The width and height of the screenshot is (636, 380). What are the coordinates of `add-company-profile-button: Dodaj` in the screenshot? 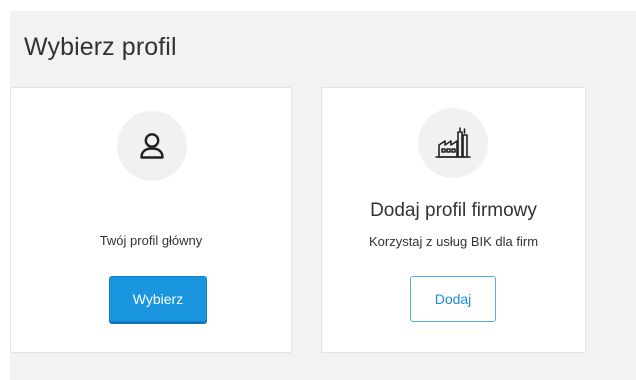 It's located at (453, 299).